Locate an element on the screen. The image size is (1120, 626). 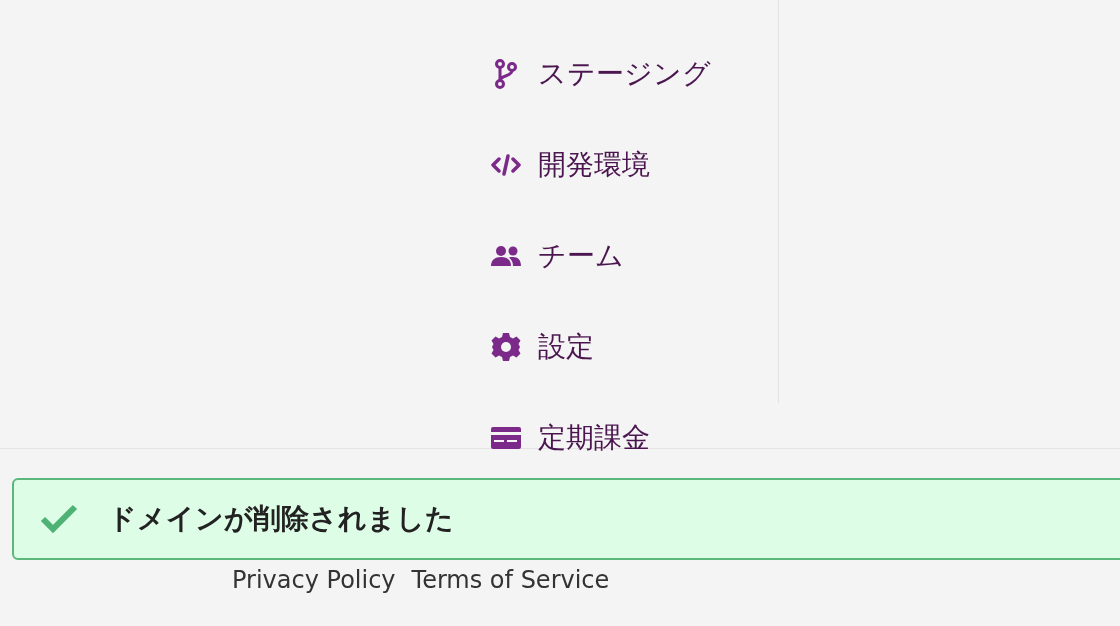
menu-item: チーム is located at coordinates (581, 255).